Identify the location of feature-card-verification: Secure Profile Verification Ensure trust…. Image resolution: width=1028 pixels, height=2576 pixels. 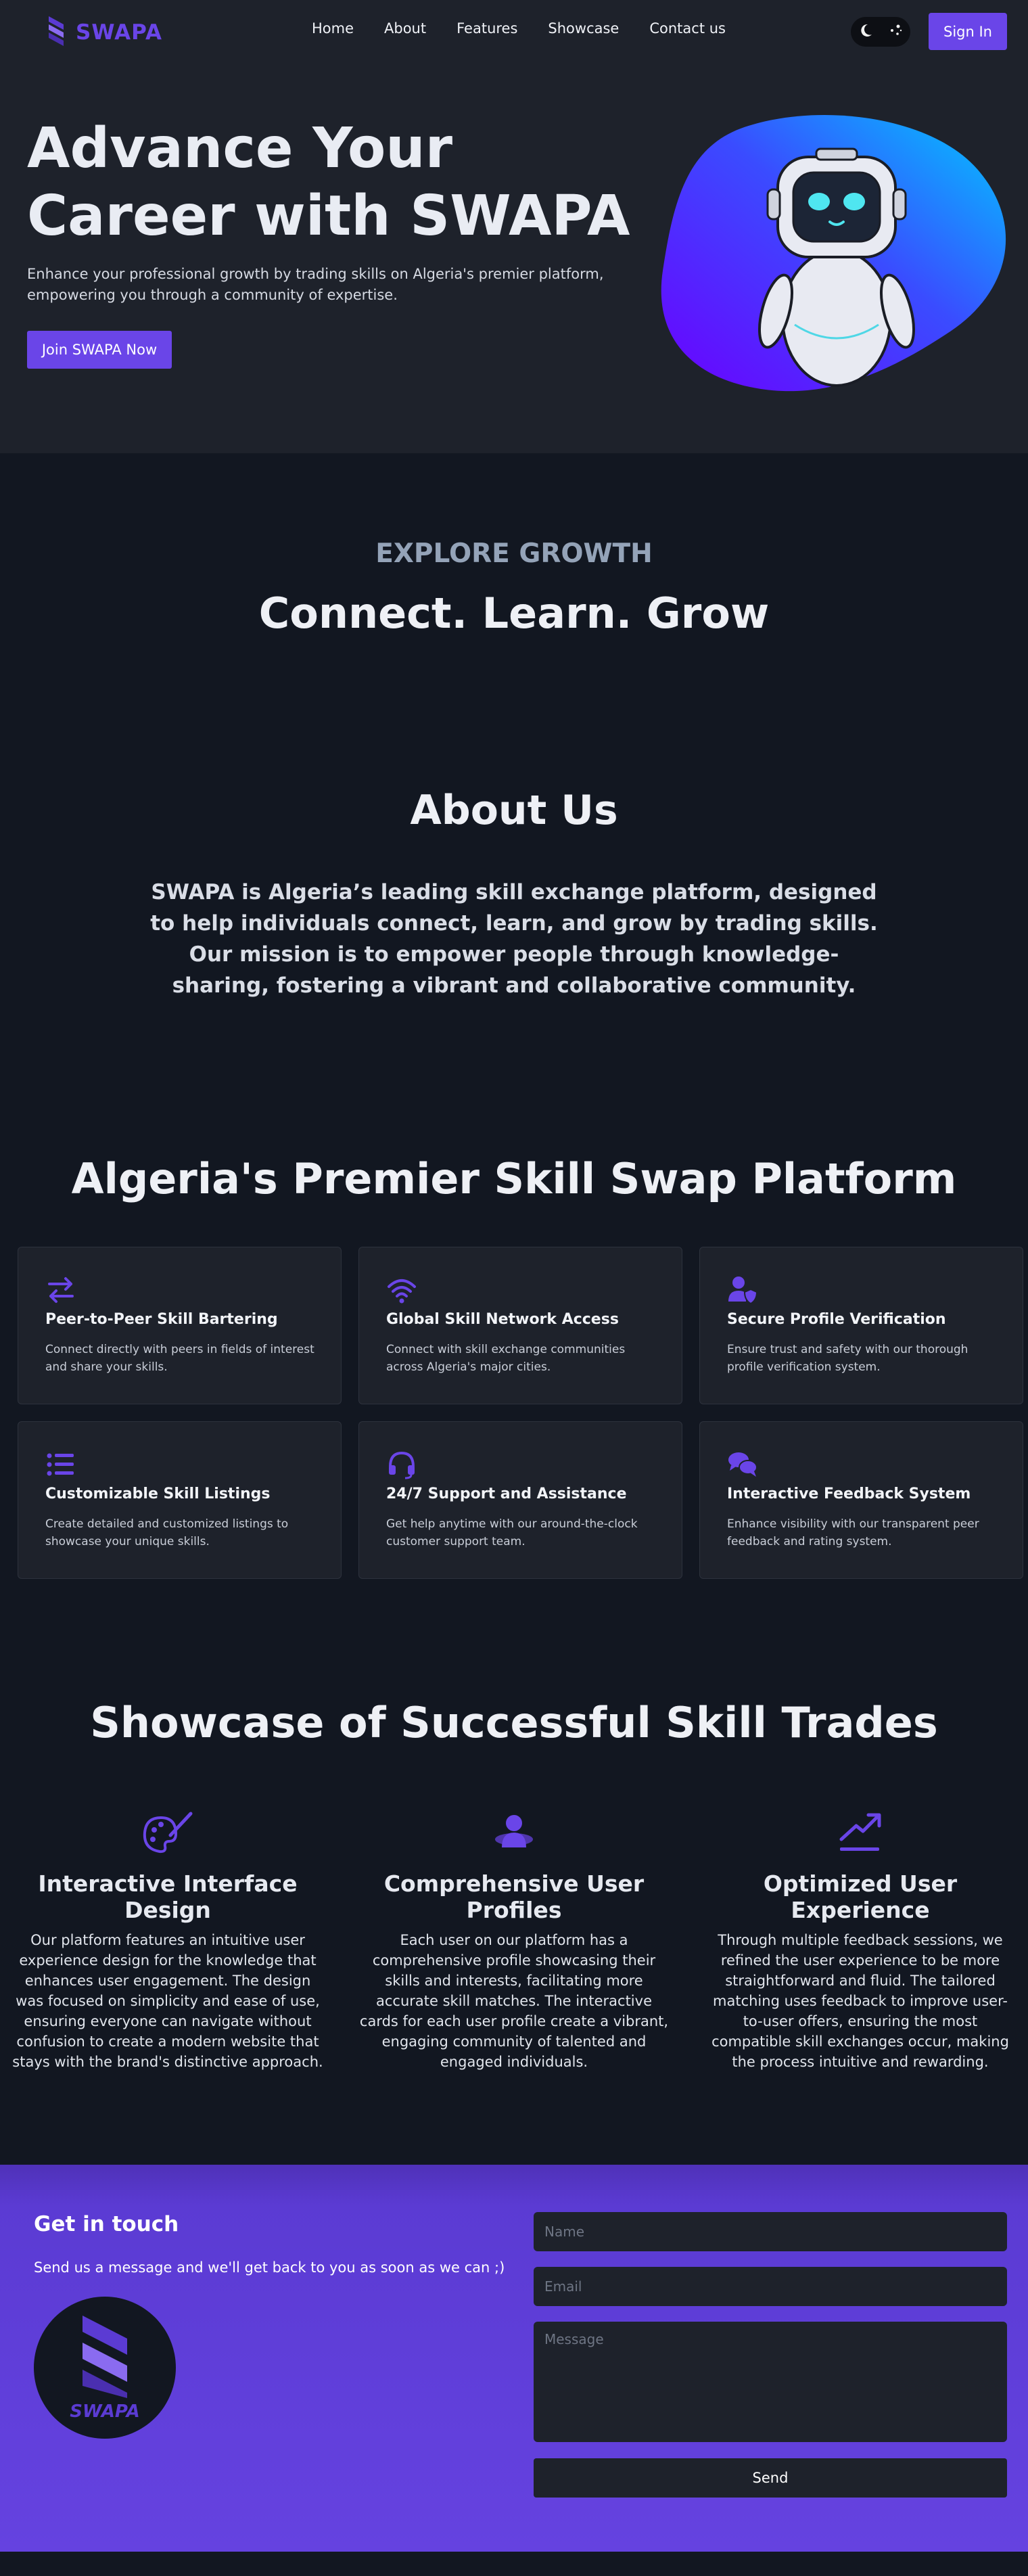
(861, 1325).